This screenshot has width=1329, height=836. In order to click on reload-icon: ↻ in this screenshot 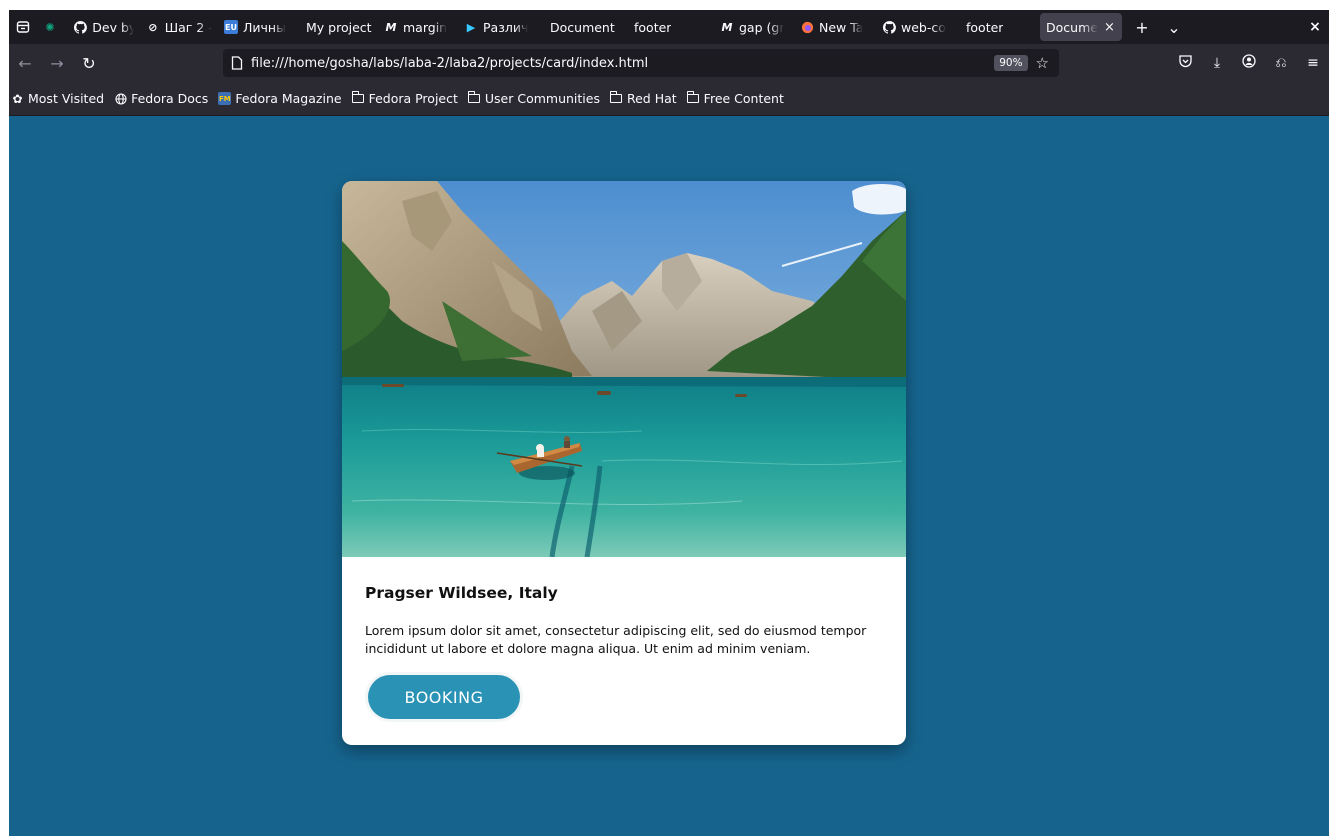, I will do `click(89, 63)`.